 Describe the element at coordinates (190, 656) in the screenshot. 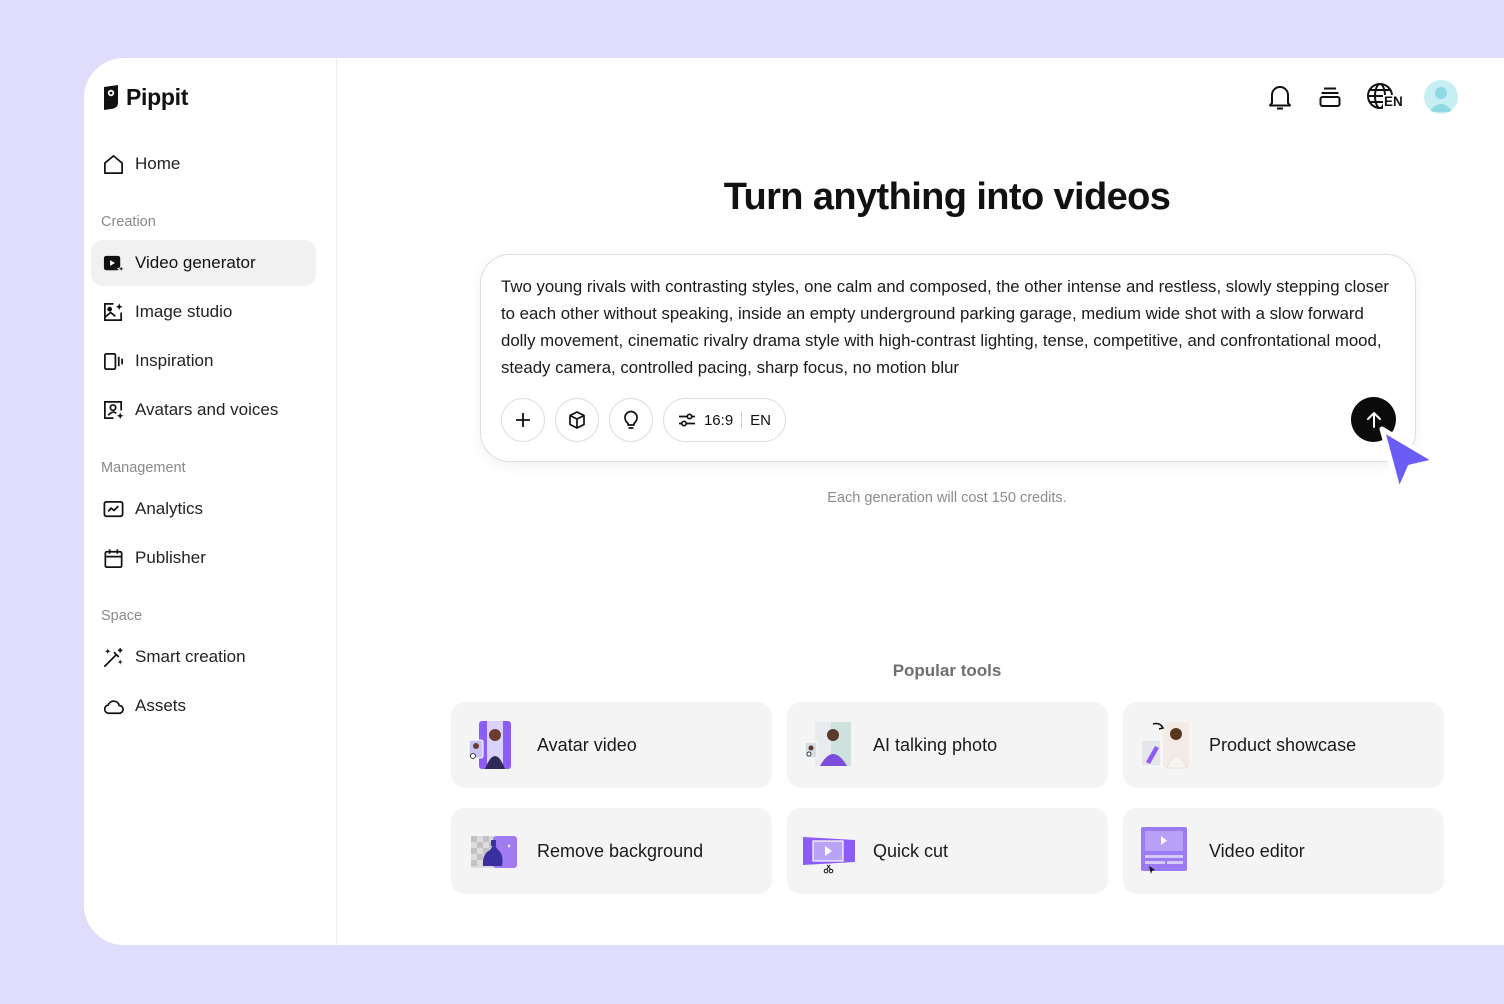

I see `sidebar-item-label: Smart creation` at that location.